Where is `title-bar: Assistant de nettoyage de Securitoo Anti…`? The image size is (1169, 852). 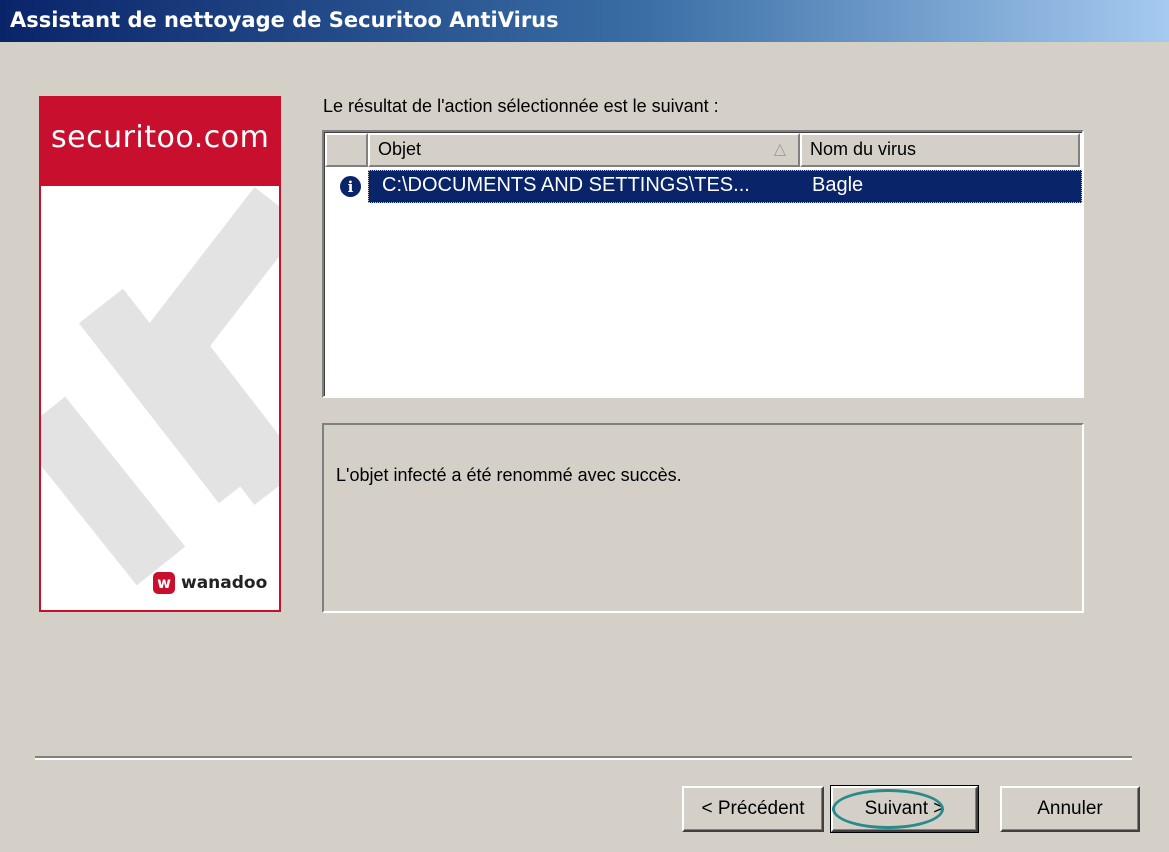
title-bar: Assistant de nettoyage de Securitoo Anti… is located at coordinates (584, 21).